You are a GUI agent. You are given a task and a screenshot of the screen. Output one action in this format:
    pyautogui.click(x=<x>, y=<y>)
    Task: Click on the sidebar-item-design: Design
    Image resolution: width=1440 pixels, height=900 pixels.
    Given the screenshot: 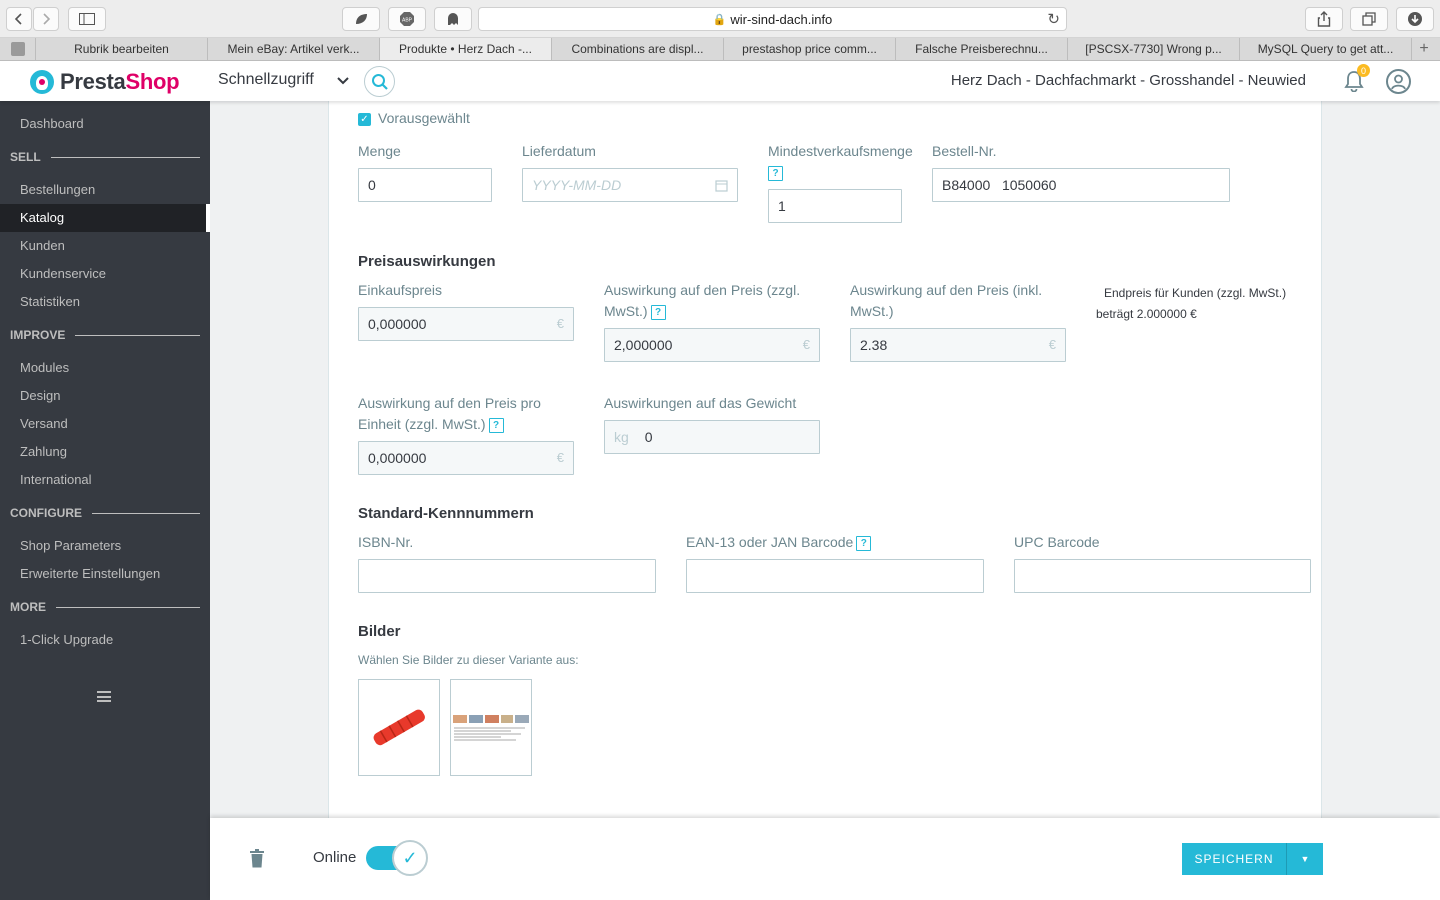 What is the action you would take?
    pyautogui.click(x=105, y=396)
    